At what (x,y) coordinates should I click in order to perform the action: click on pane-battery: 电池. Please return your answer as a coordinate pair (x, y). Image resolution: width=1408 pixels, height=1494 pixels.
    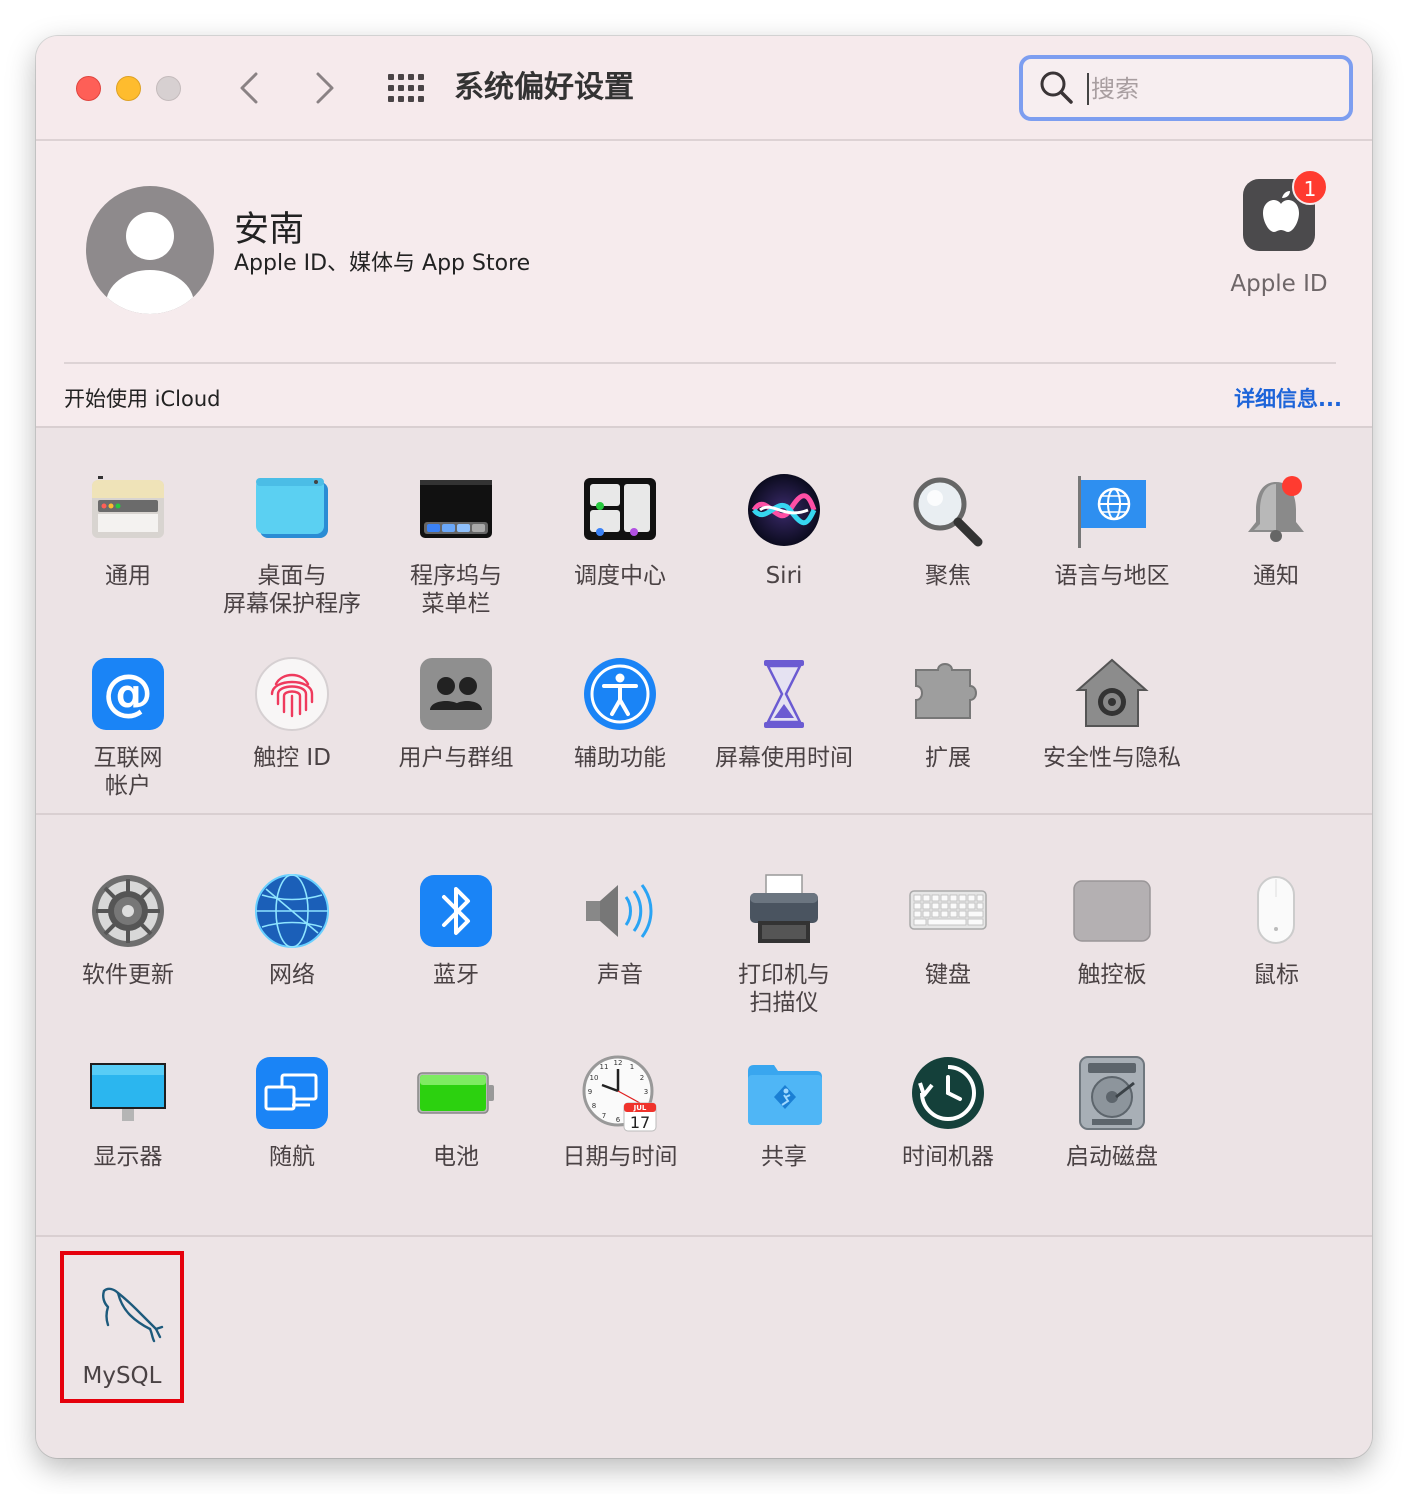
    Looking at the image, I should click on (456, 1112).